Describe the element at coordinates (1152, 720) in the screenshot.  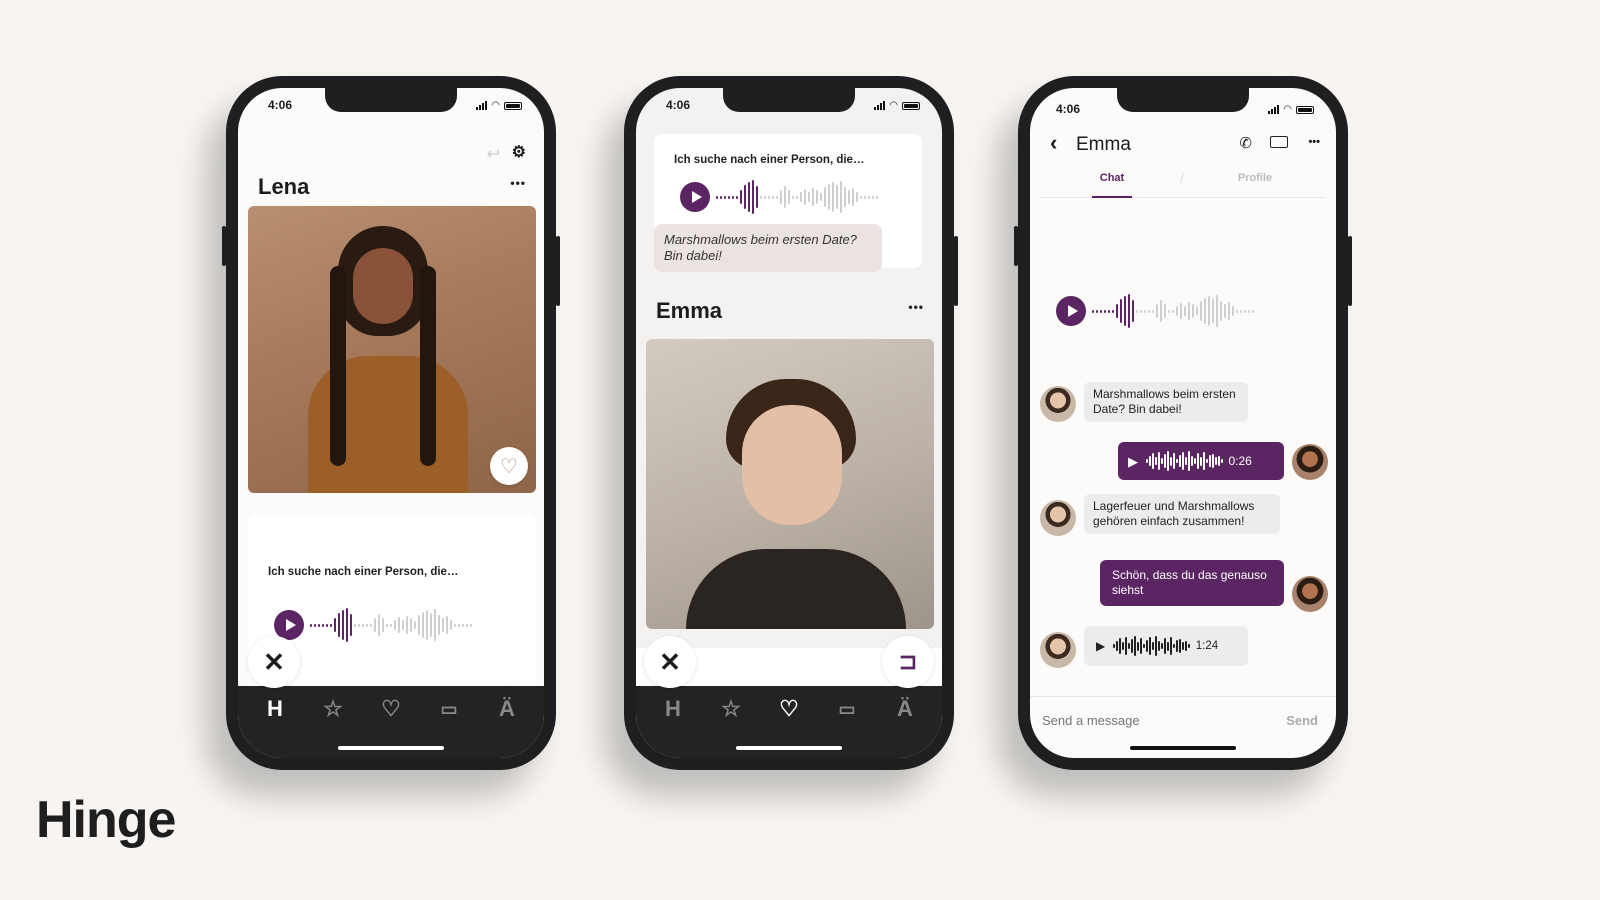
I see `message-input` at that location.